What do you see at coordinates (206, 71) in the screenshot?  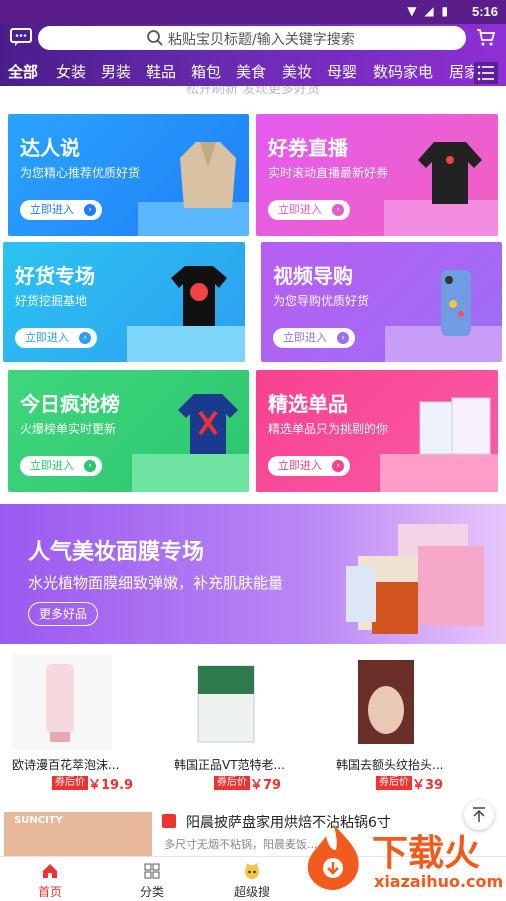 I see `tab-bags: 箱包` at bounding box center [206, 71].